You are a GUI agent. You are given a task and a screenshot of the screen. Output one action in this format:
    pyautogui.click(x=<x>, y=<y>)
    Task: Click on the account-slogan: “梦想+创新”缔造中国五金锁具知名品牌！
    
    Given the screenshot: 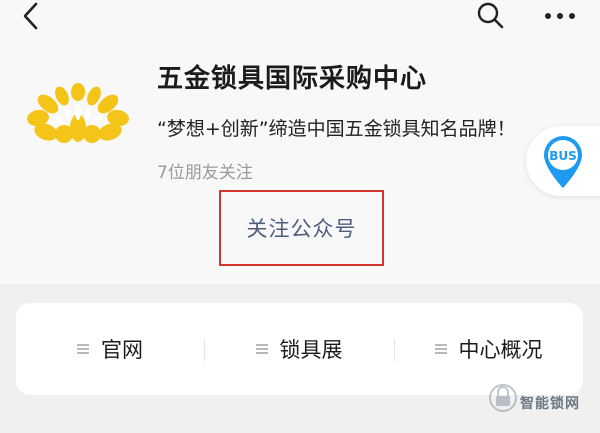 What is the action you would take?
    pyautogui.click(x=336, y=129)
    